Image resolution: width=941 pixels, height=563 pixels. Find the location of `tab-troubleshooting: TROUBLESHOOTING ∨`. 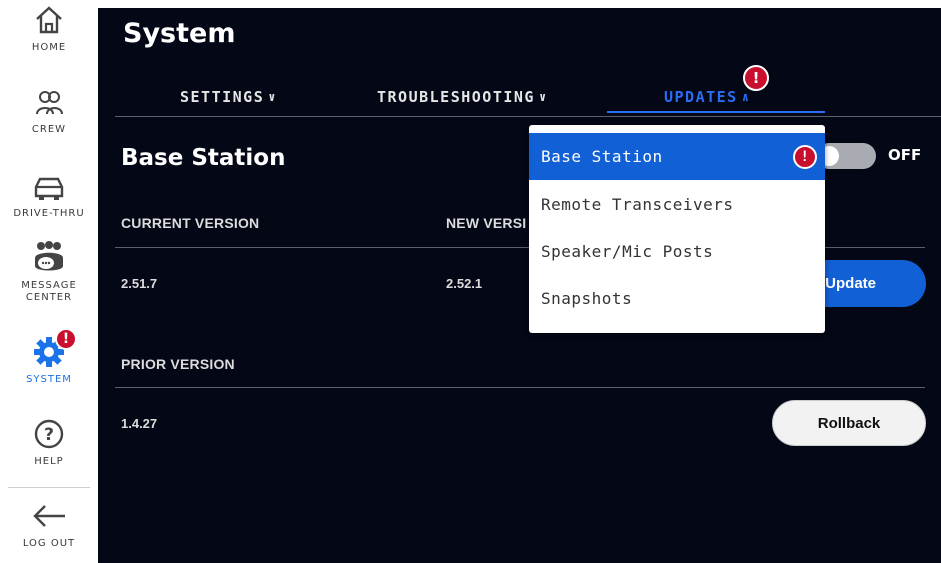

tab-troubleshooting: TROUBLESHOOTING ∨ is located at coordinates (462, 97).